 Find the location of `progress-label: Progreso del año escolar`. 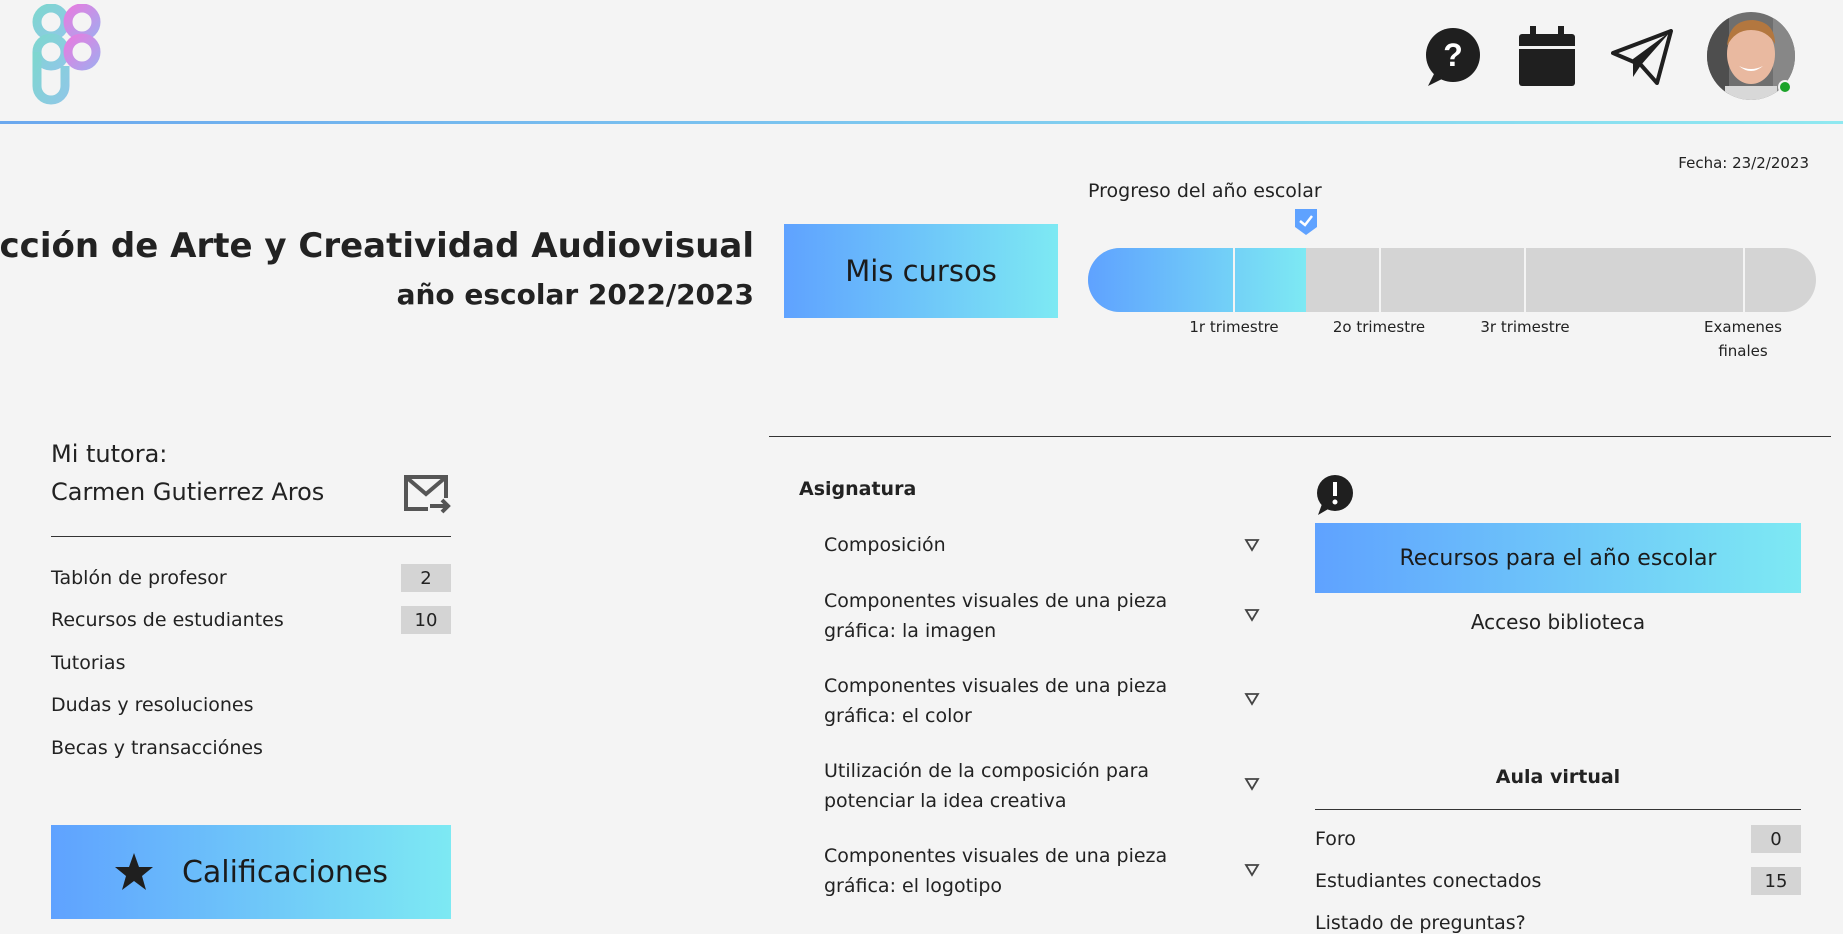

progress-label: Progreso del año escolar is located at coordinates (1205, 191).